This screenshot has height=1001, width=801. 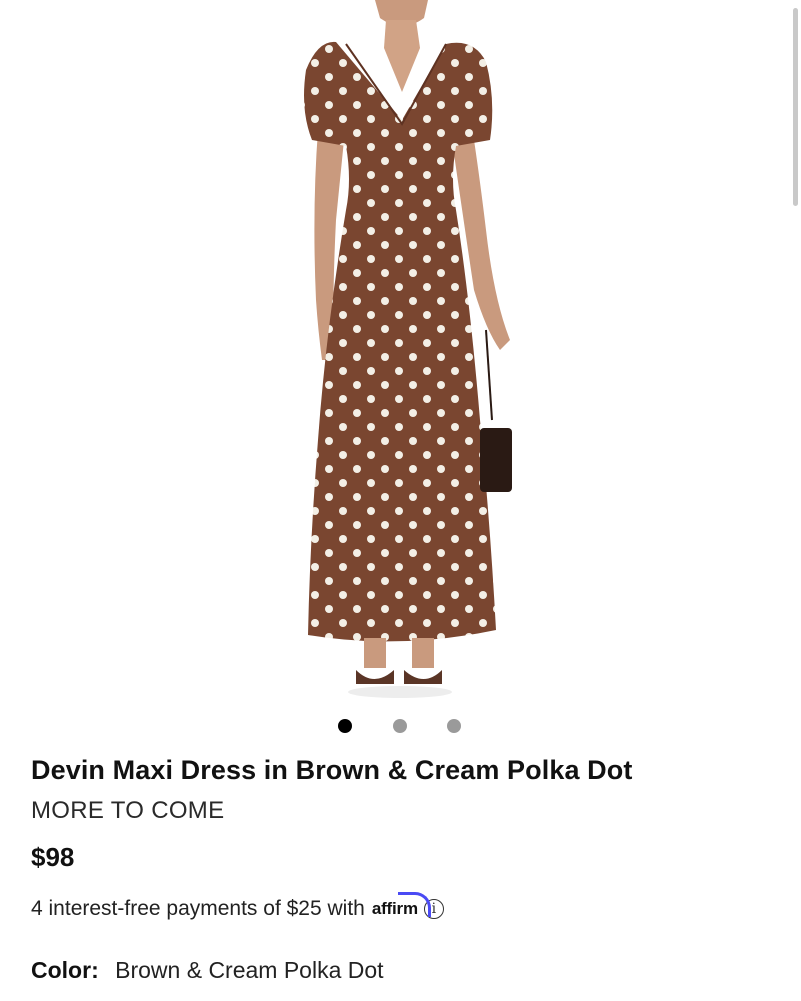 I want to click on product-brand: MORE TO COME, so click(x=127, y=811).